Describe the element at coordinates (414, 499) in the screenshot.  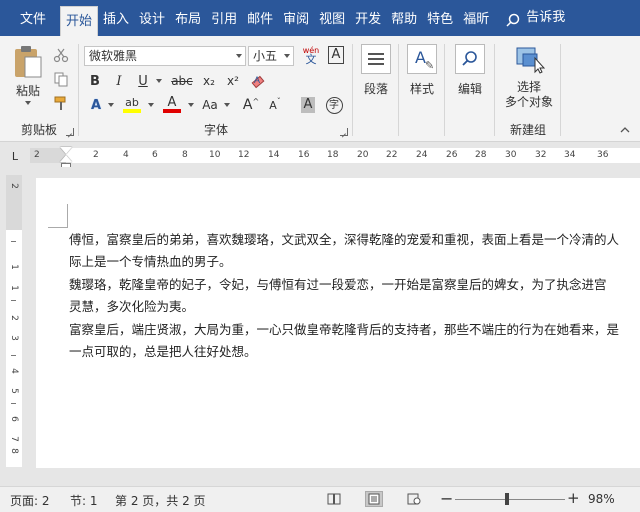
I see `web-layout-button` at that location.